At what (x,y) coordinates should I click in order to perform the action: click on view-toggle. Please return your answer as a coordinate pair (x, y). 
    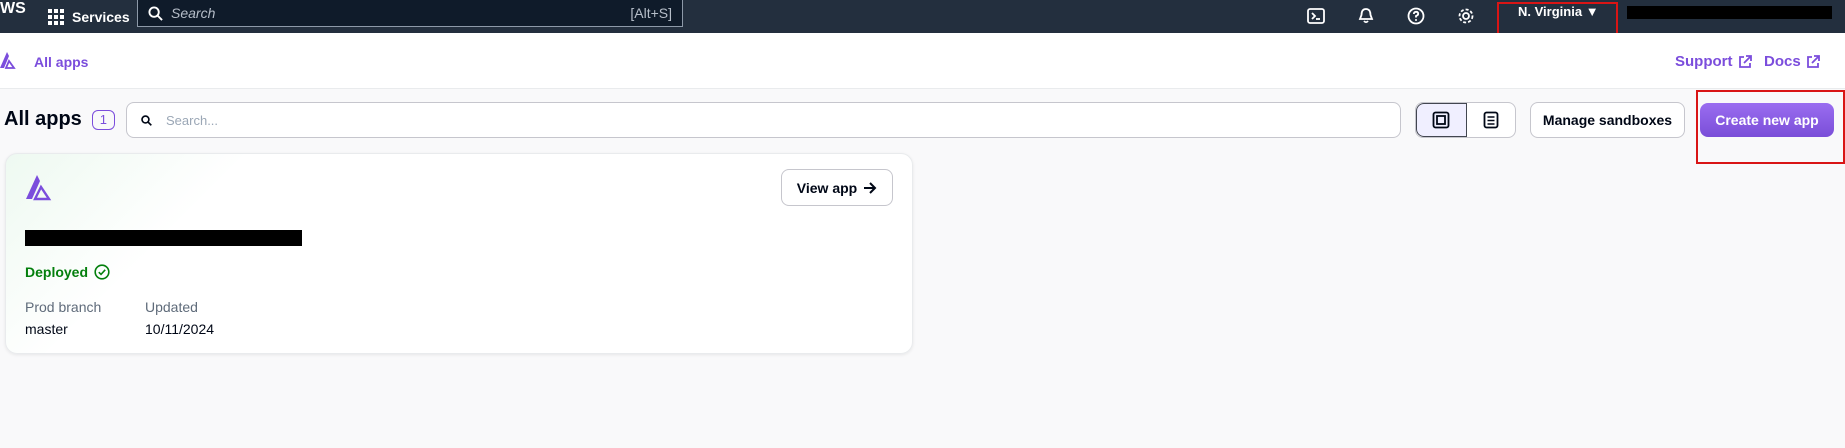
    Looking at the image, I should click on (1465, 120).